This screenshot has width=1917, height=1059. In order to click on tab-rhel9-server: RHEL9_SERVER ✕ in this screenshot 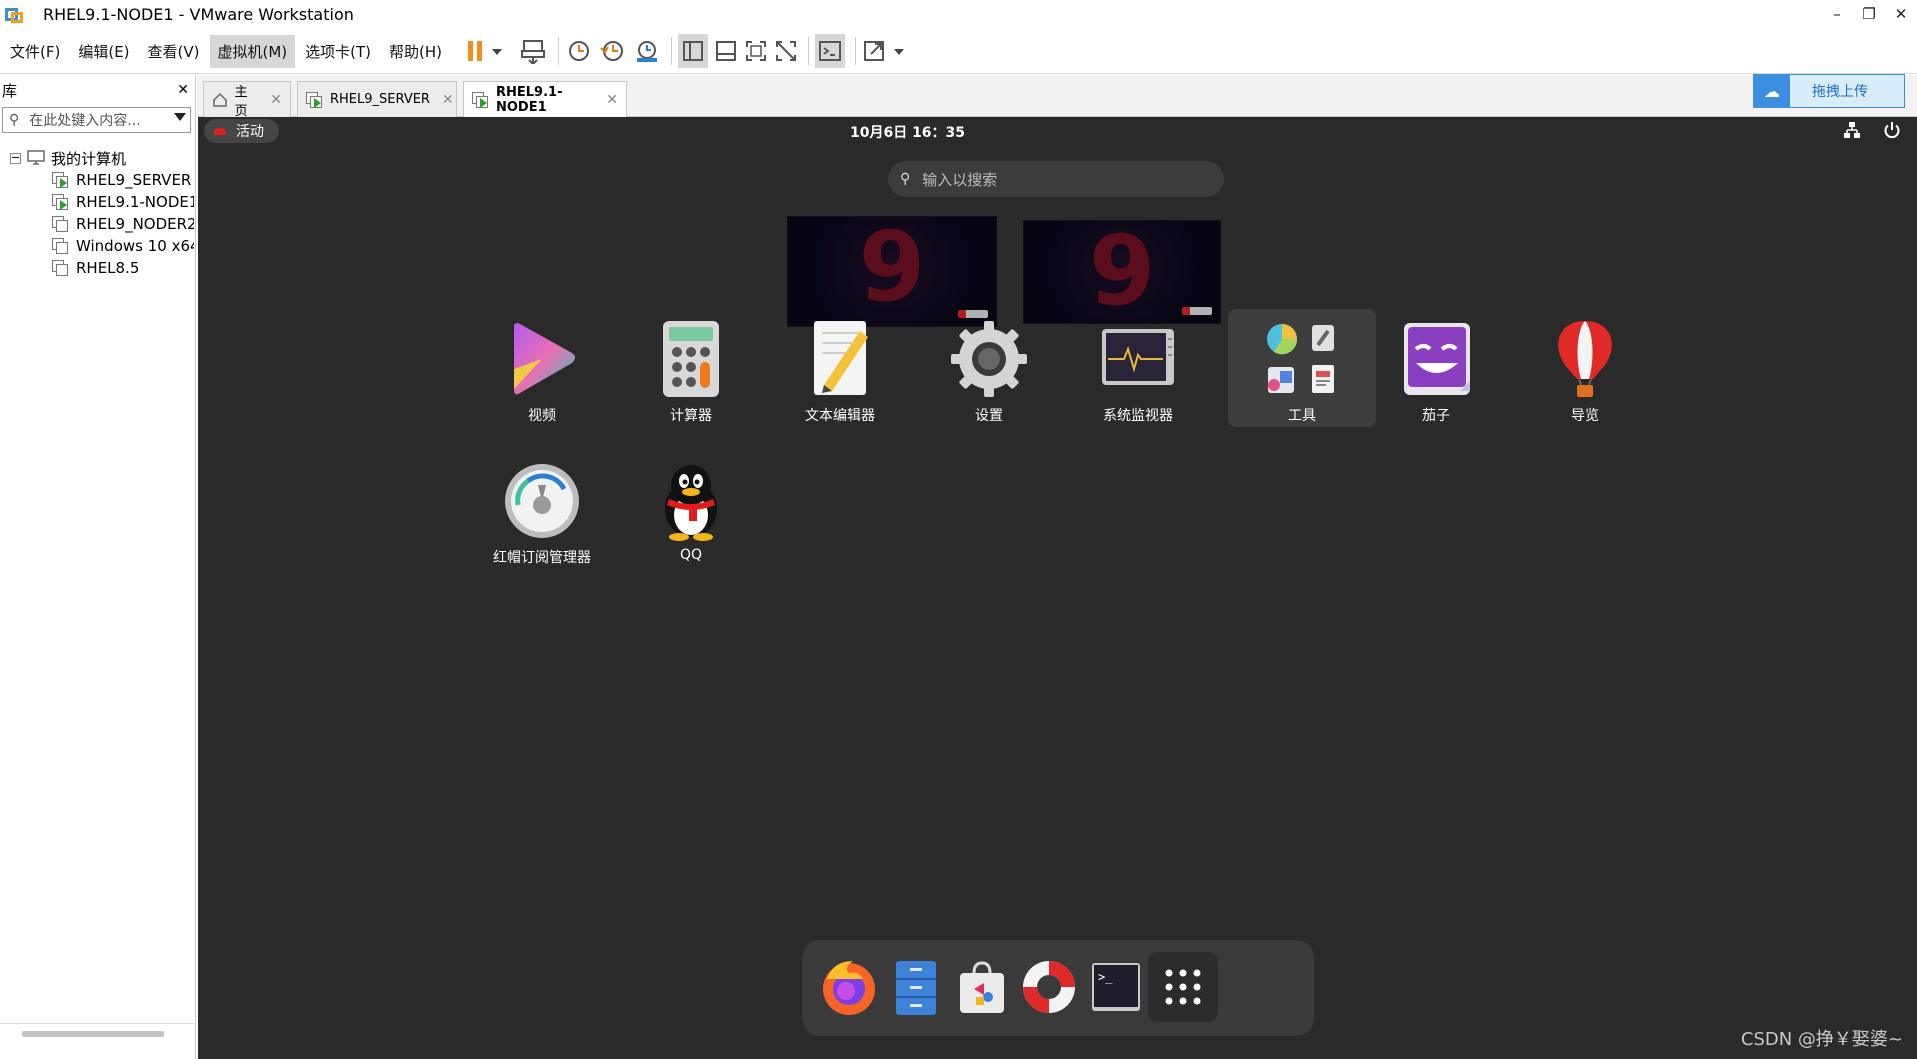, I will do `click(377, 99)`.